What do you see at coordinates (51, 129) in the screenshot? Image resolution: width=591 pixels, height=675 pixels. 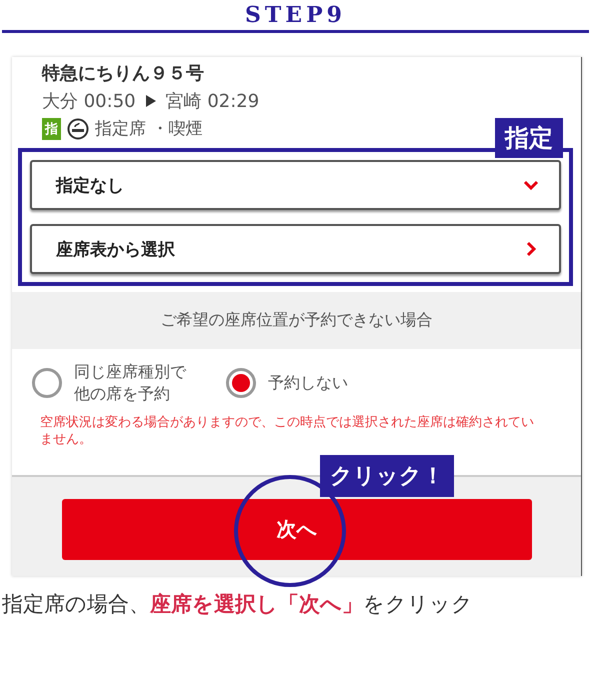 I see `reserved-seat-badge: 指` at bounding box center [51, 129].